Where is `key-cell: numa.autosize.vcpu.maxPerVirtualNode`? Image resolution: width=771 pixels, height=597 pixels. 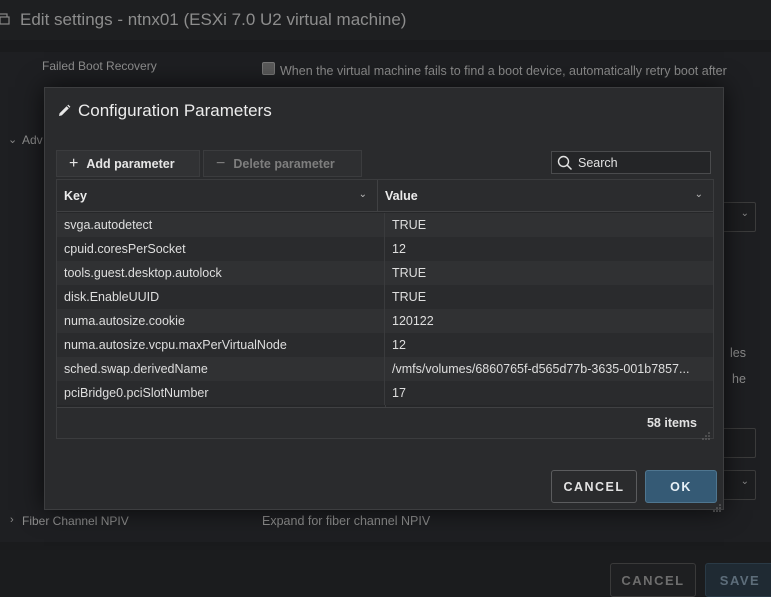
key-cell: numa.autosize.vcpu.maxPerVirtualNode is located at coordinates (221, 345).